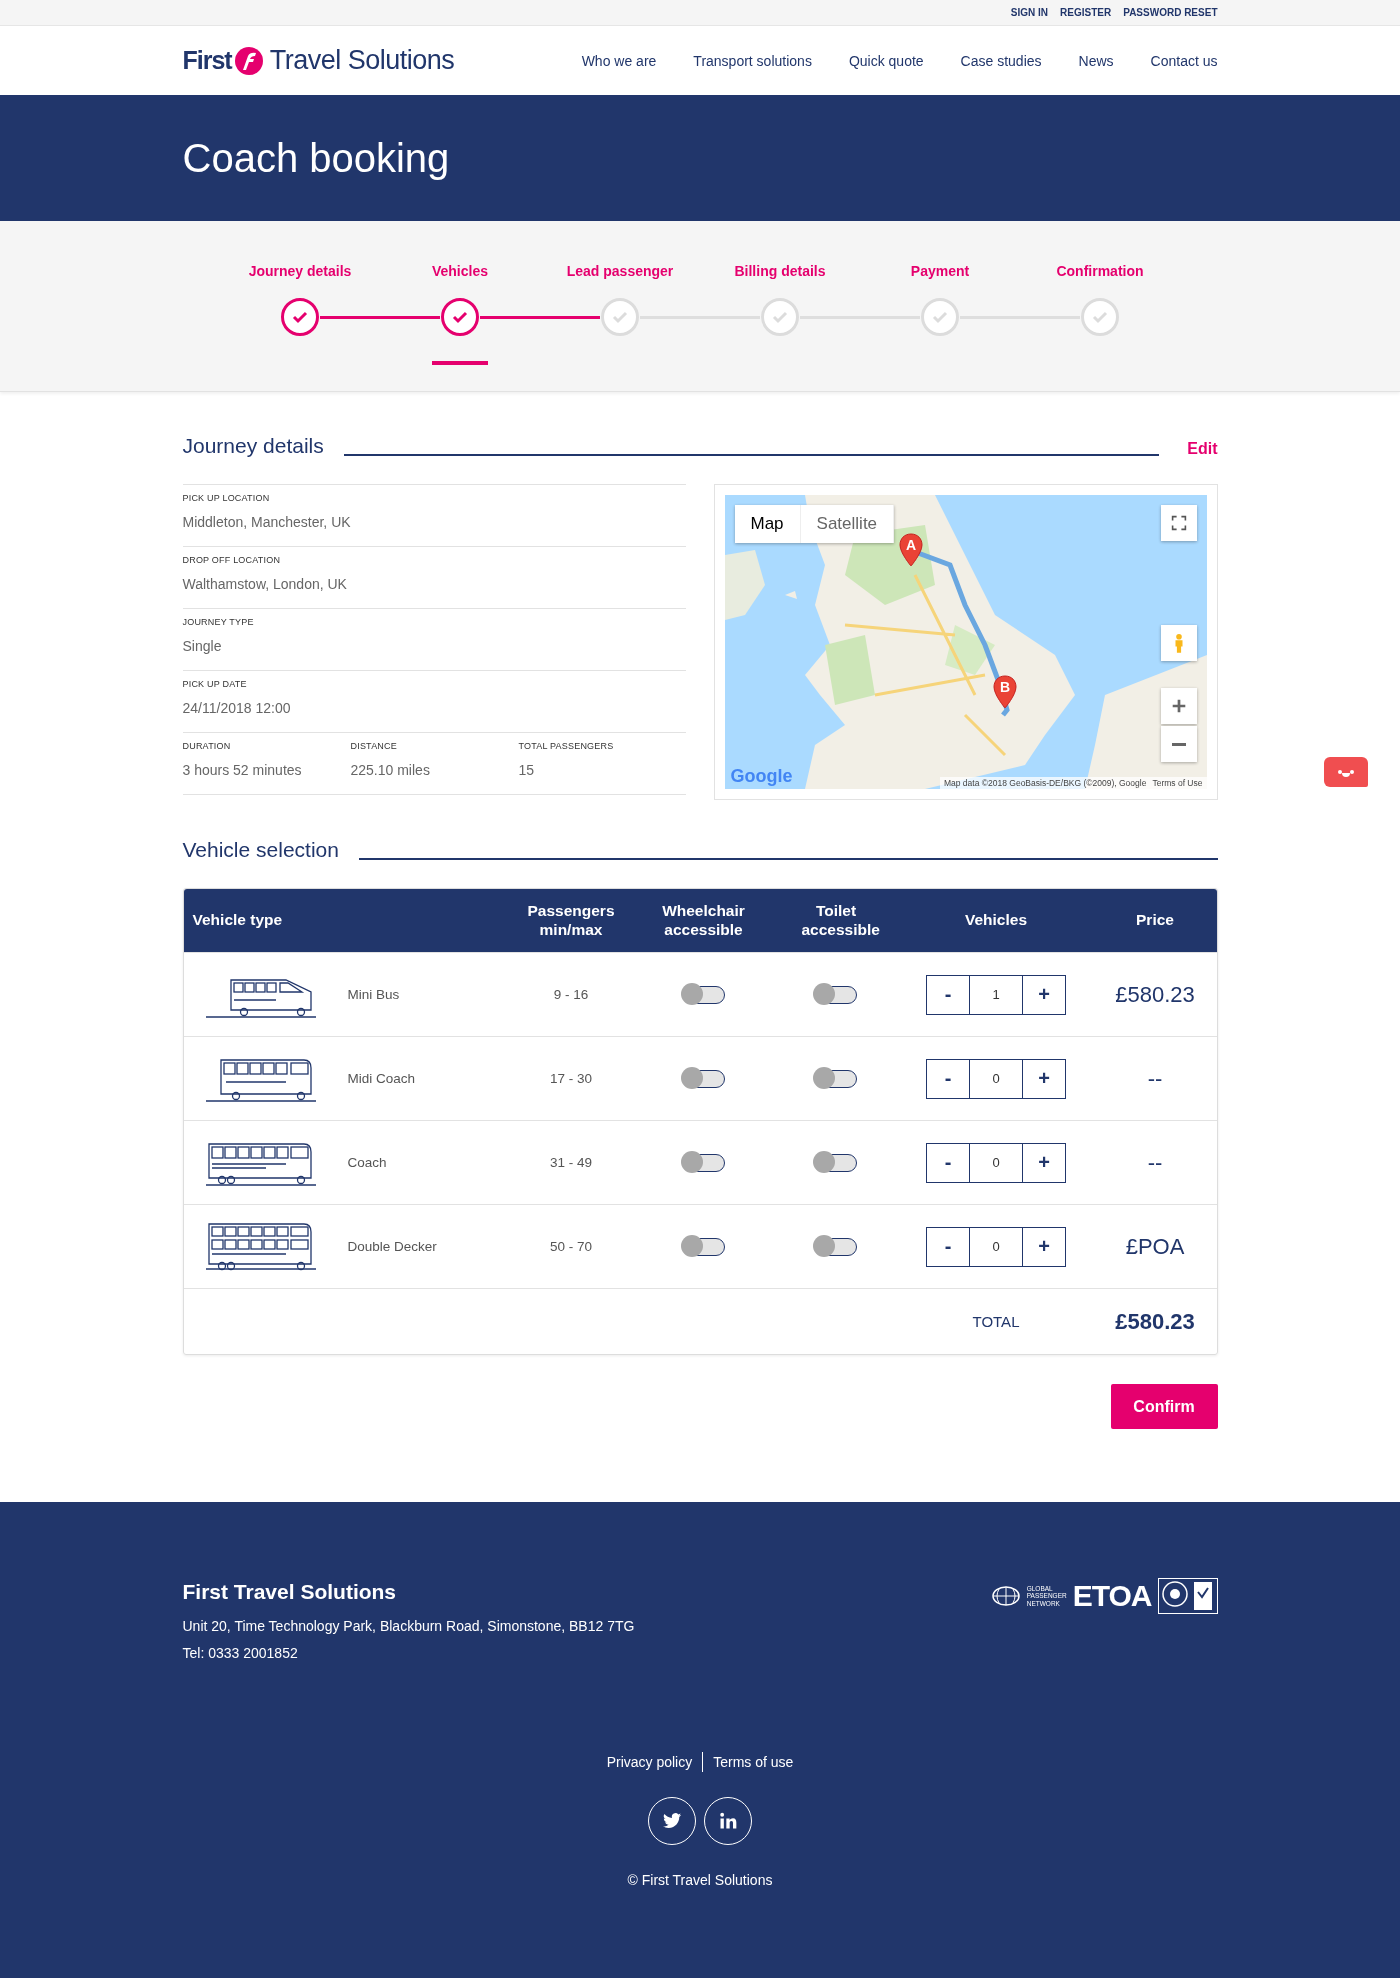 This screenshot has height=1978, width=1400. I want to click on map-pin: B, so click(1004, 692).